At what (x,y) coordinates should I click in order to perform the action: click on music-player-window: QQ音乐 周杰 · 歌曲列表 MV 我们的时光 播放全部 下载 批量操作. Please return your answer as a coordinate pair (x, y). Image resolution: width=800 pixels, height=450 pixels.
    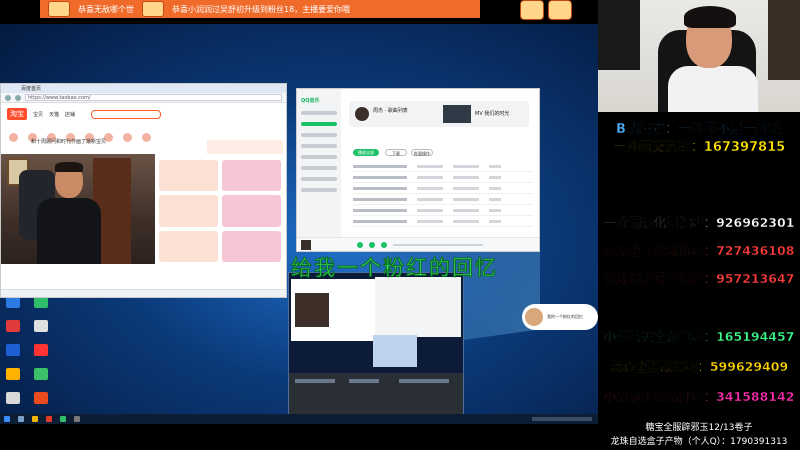
    Looking at the image, I should click on (418, 170).